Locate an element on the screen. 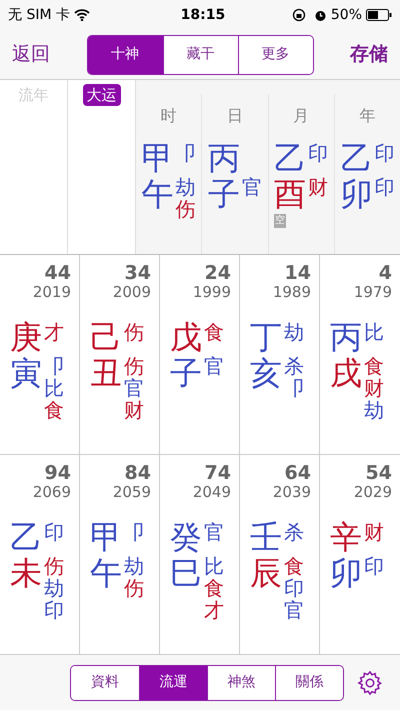 The height and width of the screenshot is (710, 400). column-tab: 大运 is located at coordinates (101, 95).